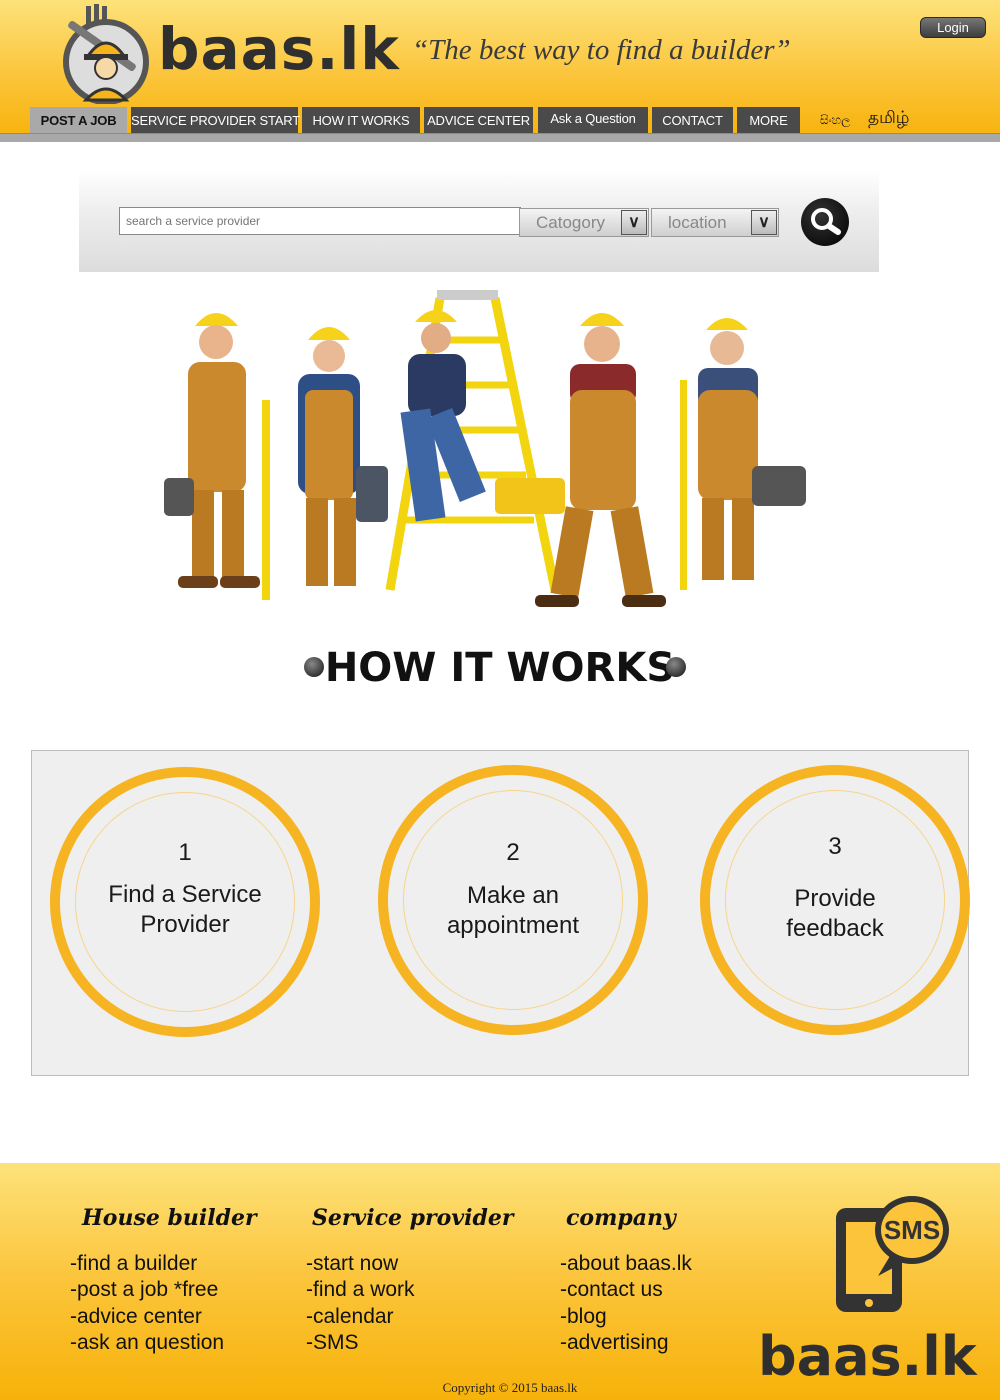 Image resolution: width=1000 pixels, height=1400 pixels. What do you see at coordinates (867, 1357) in the screenshot?
I see `footer-brand: baas.lk` at bounding box center [867, 1357].